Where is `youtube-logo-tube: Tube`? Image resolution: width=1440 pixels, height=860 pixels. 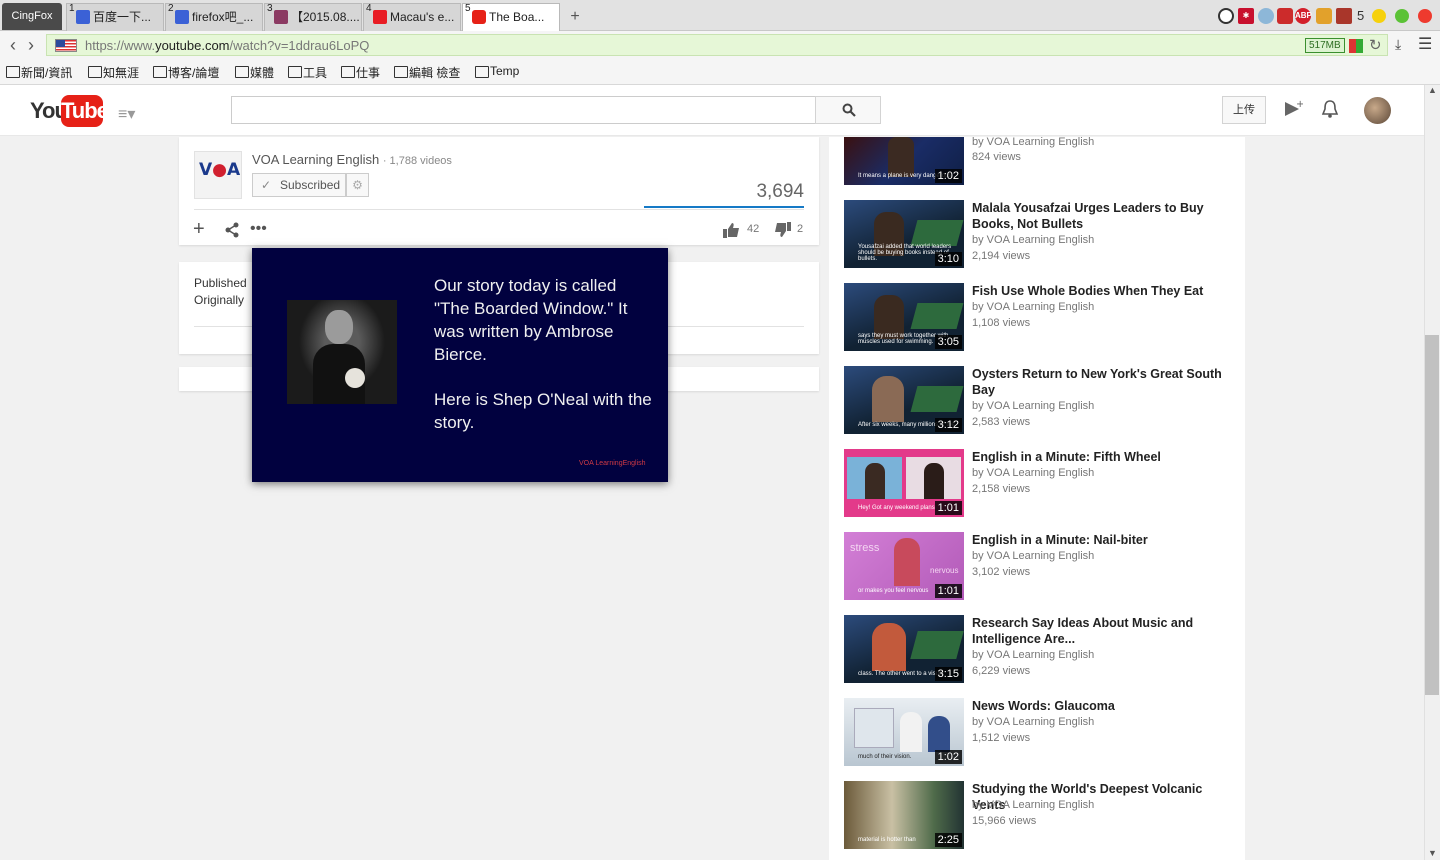
youtube-logo-tube: Tube is located at coordinates (85, 111).